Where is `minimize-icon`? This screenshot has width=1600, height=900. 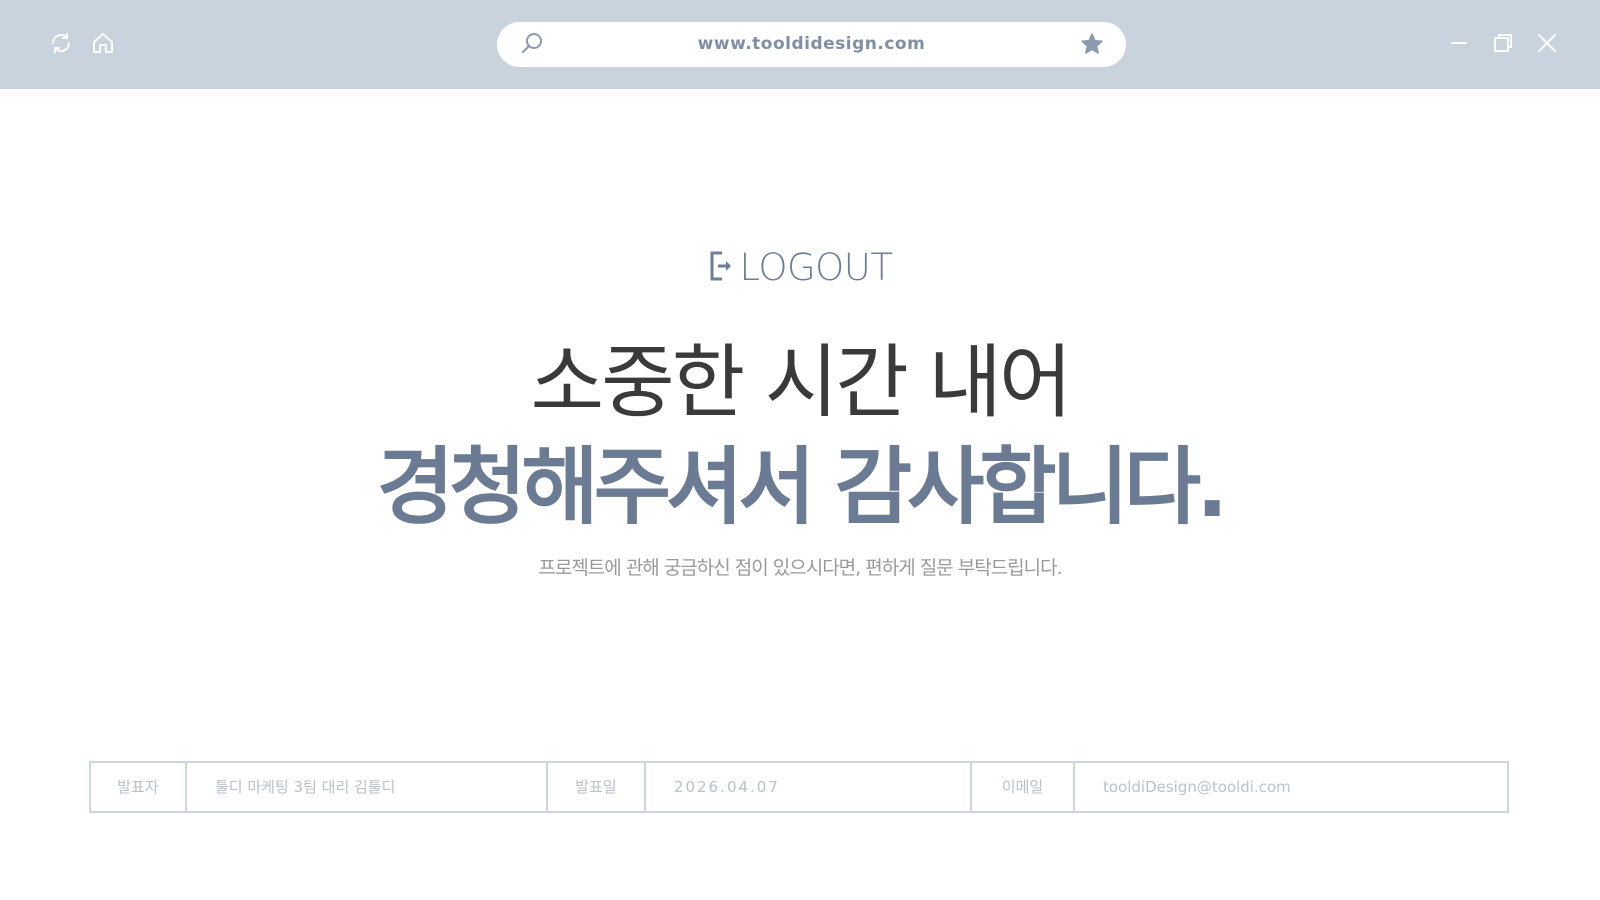
minimize-icon is located at coordinates (1459, 43).